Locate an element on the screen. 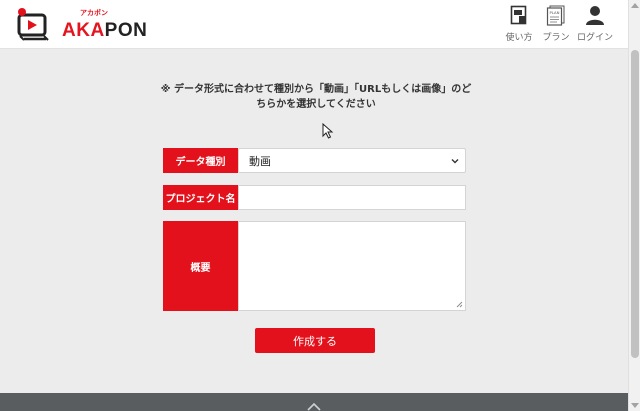  mouse-cursor-icon is located at coordinates (328, 131).